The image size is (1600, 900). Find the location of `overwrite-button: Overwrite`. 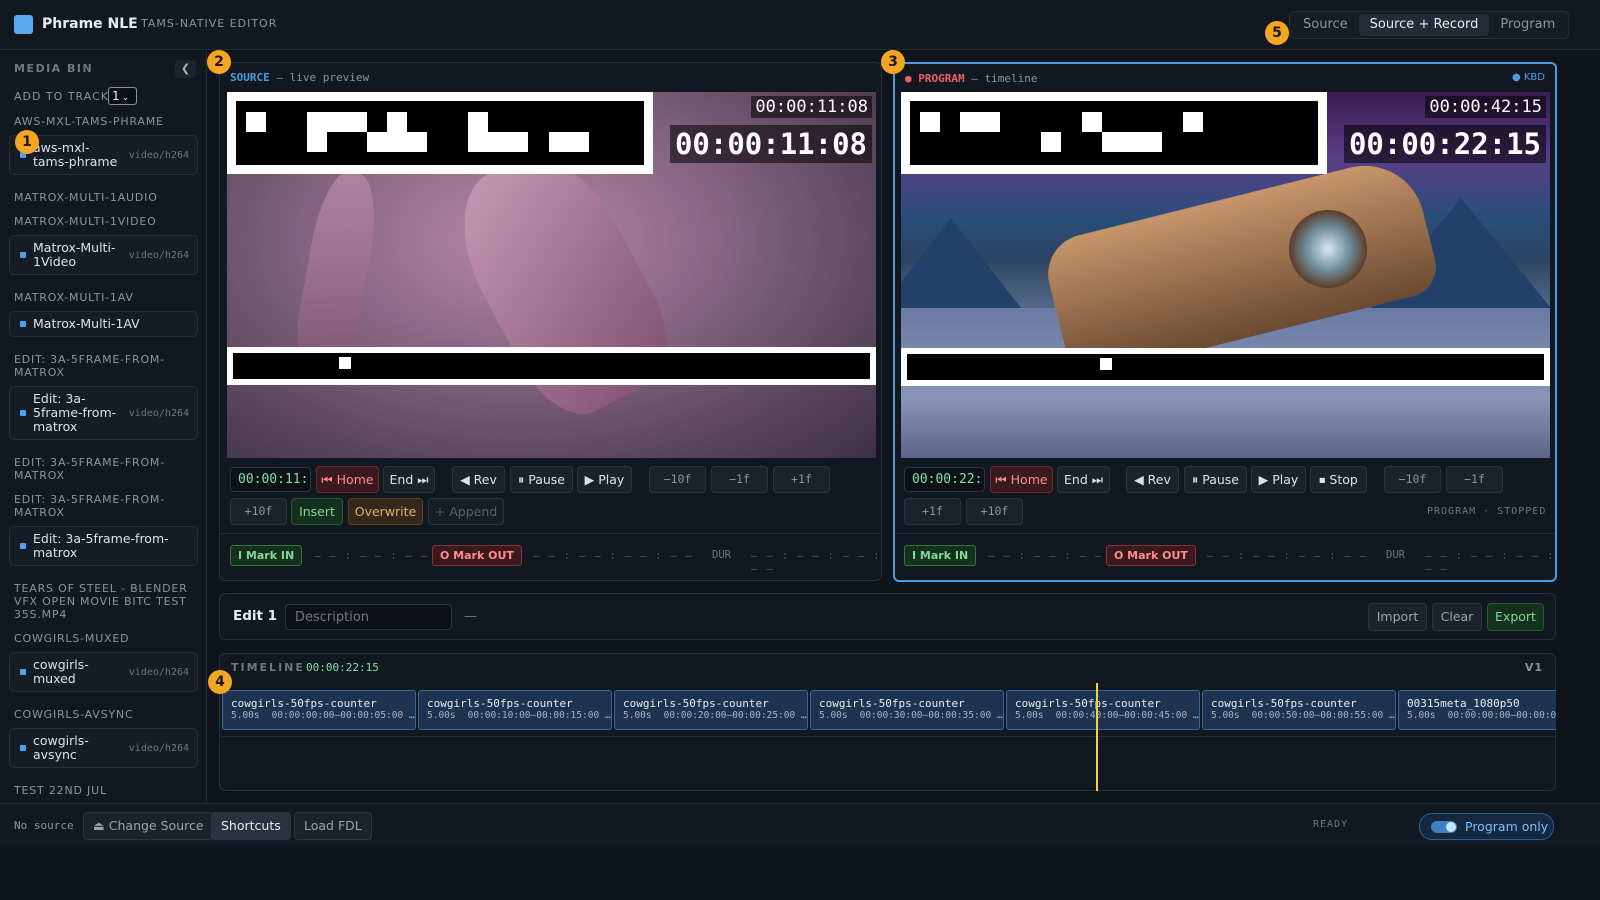

overwrite-button: Overwrite is located at coordinates (385, 511).